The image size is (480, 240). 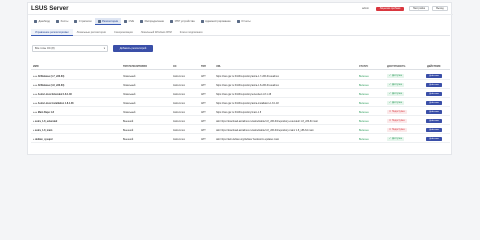 I want to click on repo-name: +++ Astra Linux Extended 1.8.1.48, so click(x=52, y=94).